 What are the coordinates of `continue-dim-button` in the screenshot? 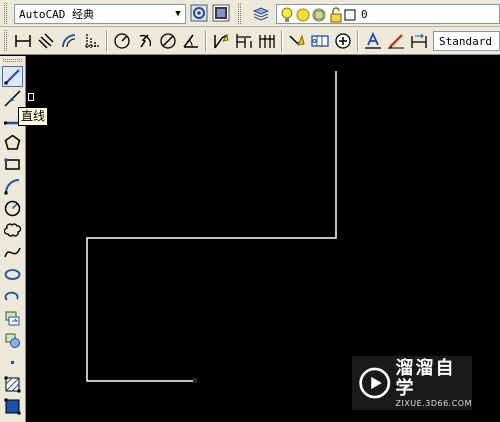 It's located at (267, 41).